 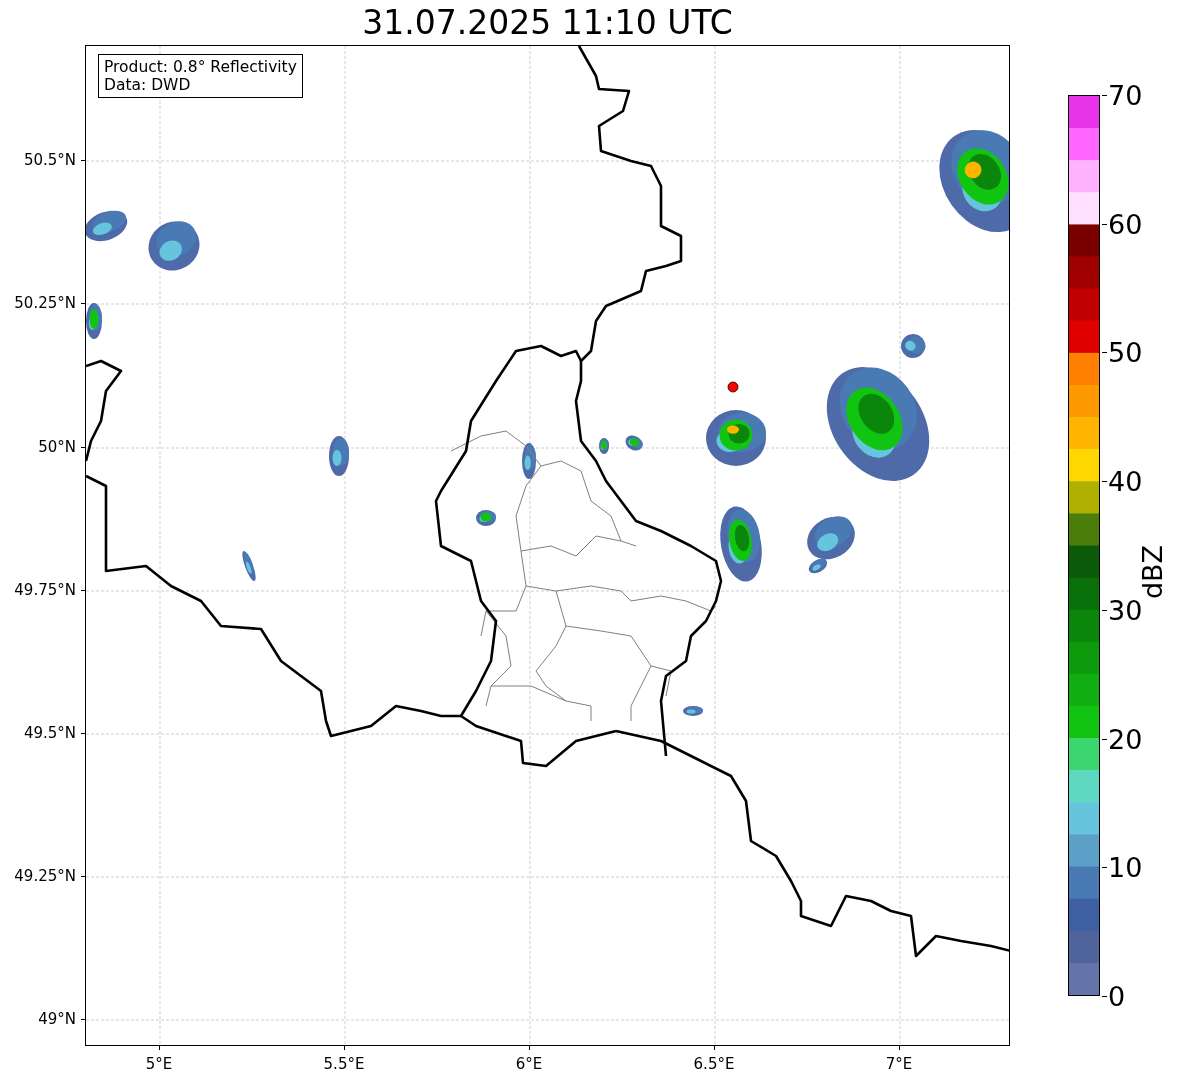 What do you see at coordinates (1125, 95) in the screenshot?
I see `scale-value: 70` at bounding box center [1125, 95].